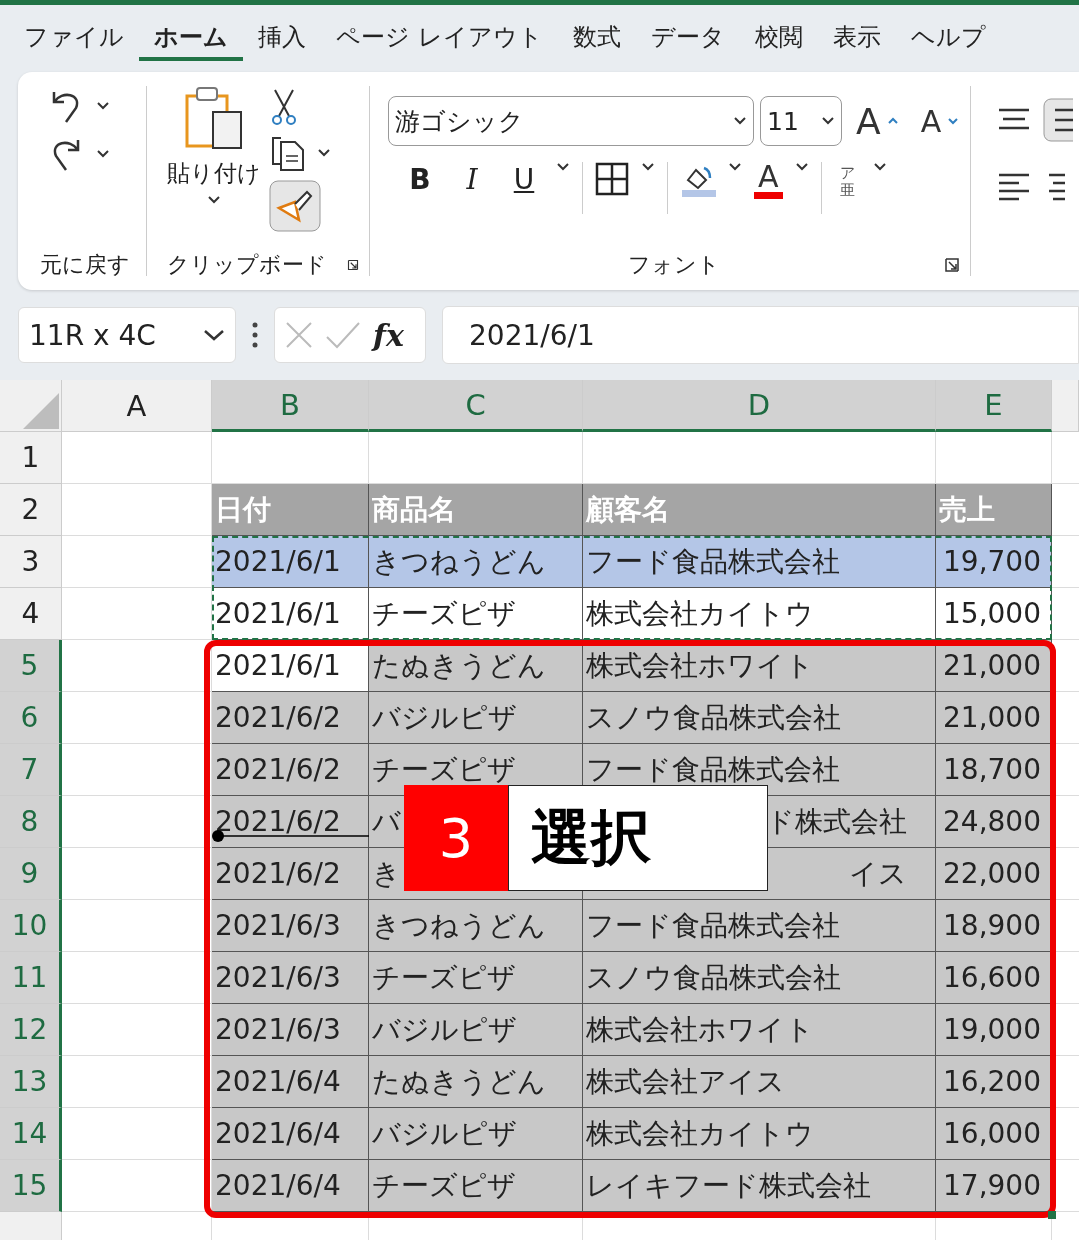 The height and width of the screenshot is (1240, 1079). What do you see at coordinates (994, 978) in the screenshot?
I see `table-cell: 16,600` at bounding box center [994, 978].